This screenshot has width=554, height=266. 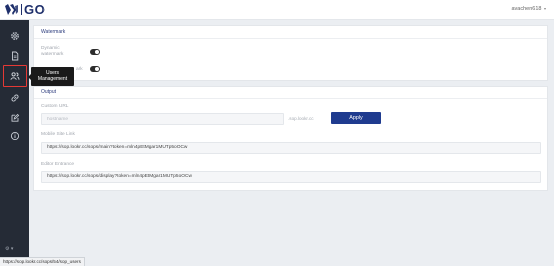 What do you see at coordinates (21, 9) in the screenshot?
I see `logo-divider` at bounding box center [21, 9].